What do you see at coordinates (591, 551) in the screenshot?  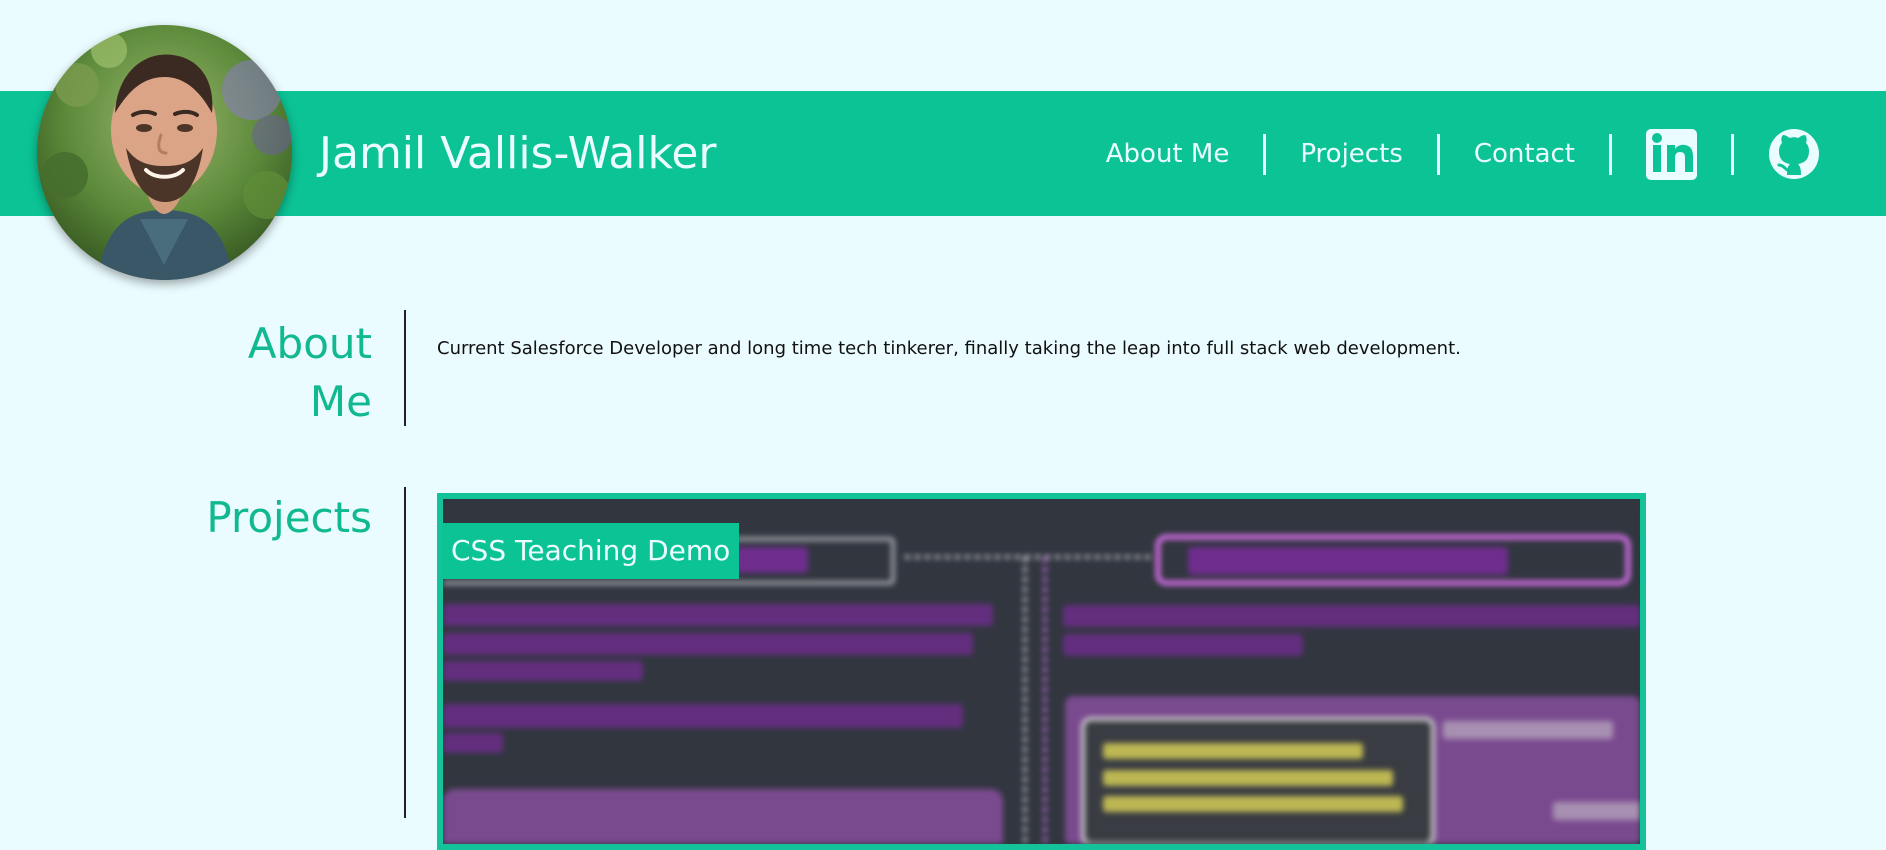 I see `project-title-badge: CSS Teaching Demo` at bounding box center [591, 551].